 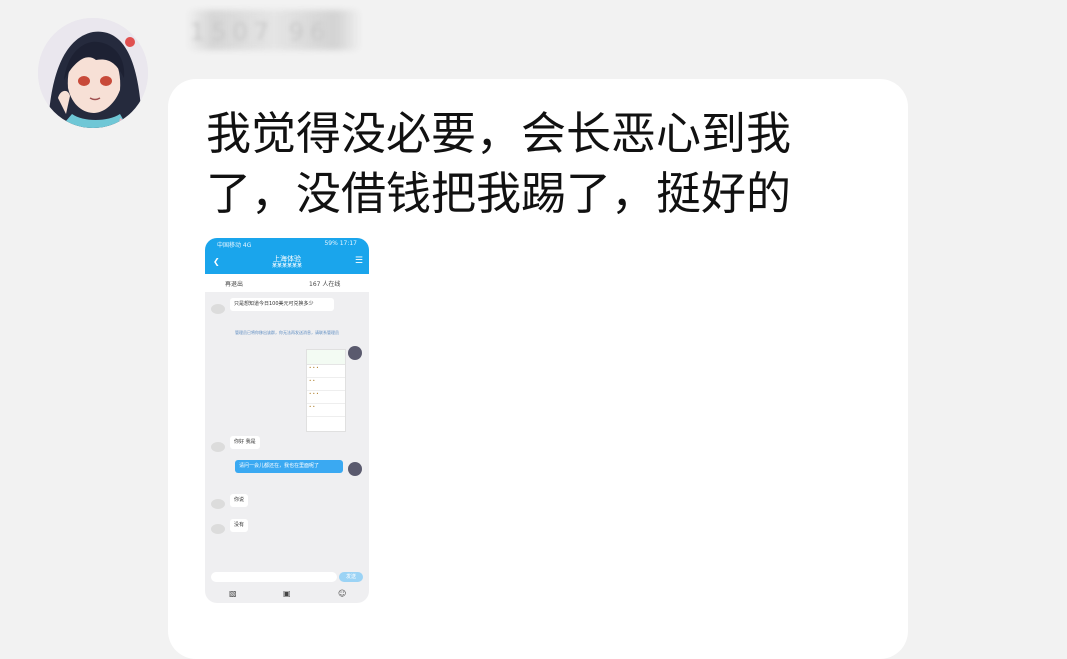 I want to click on avatar, so click(x=93, y=73).